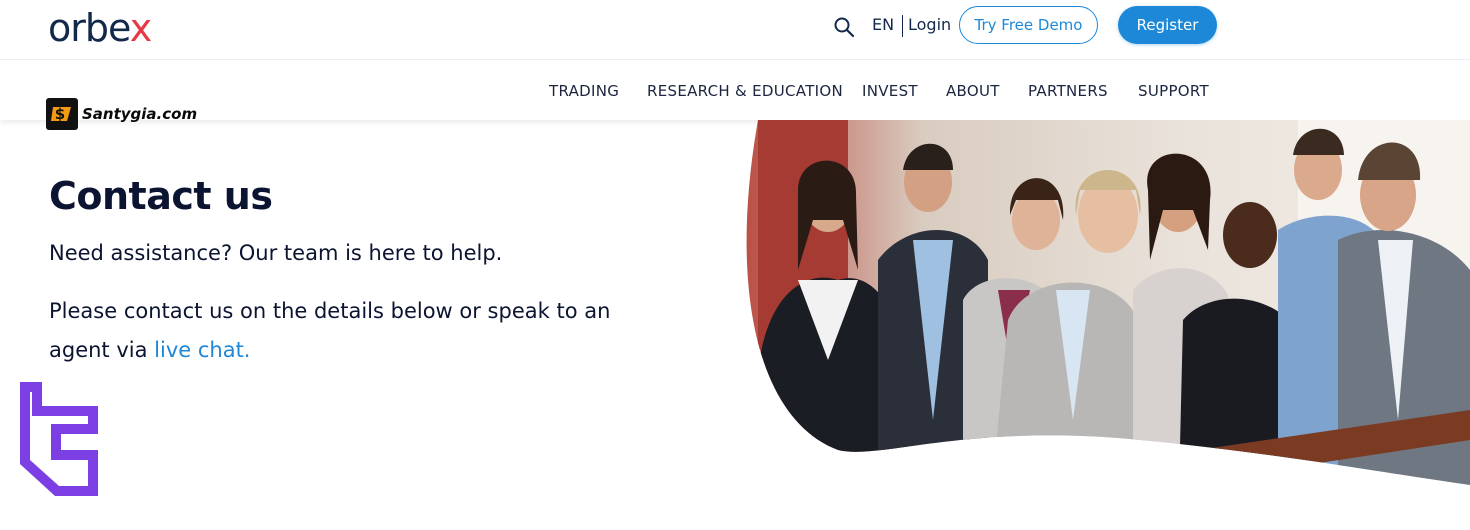 Image resolution: width=1470 pixels, height=530 pixels. What do you see at coordinates (745, 91) in the screenshot?
I see `nav-item-research-education: RESEARCH & EDUCATION` at bounding box center [745, 91].